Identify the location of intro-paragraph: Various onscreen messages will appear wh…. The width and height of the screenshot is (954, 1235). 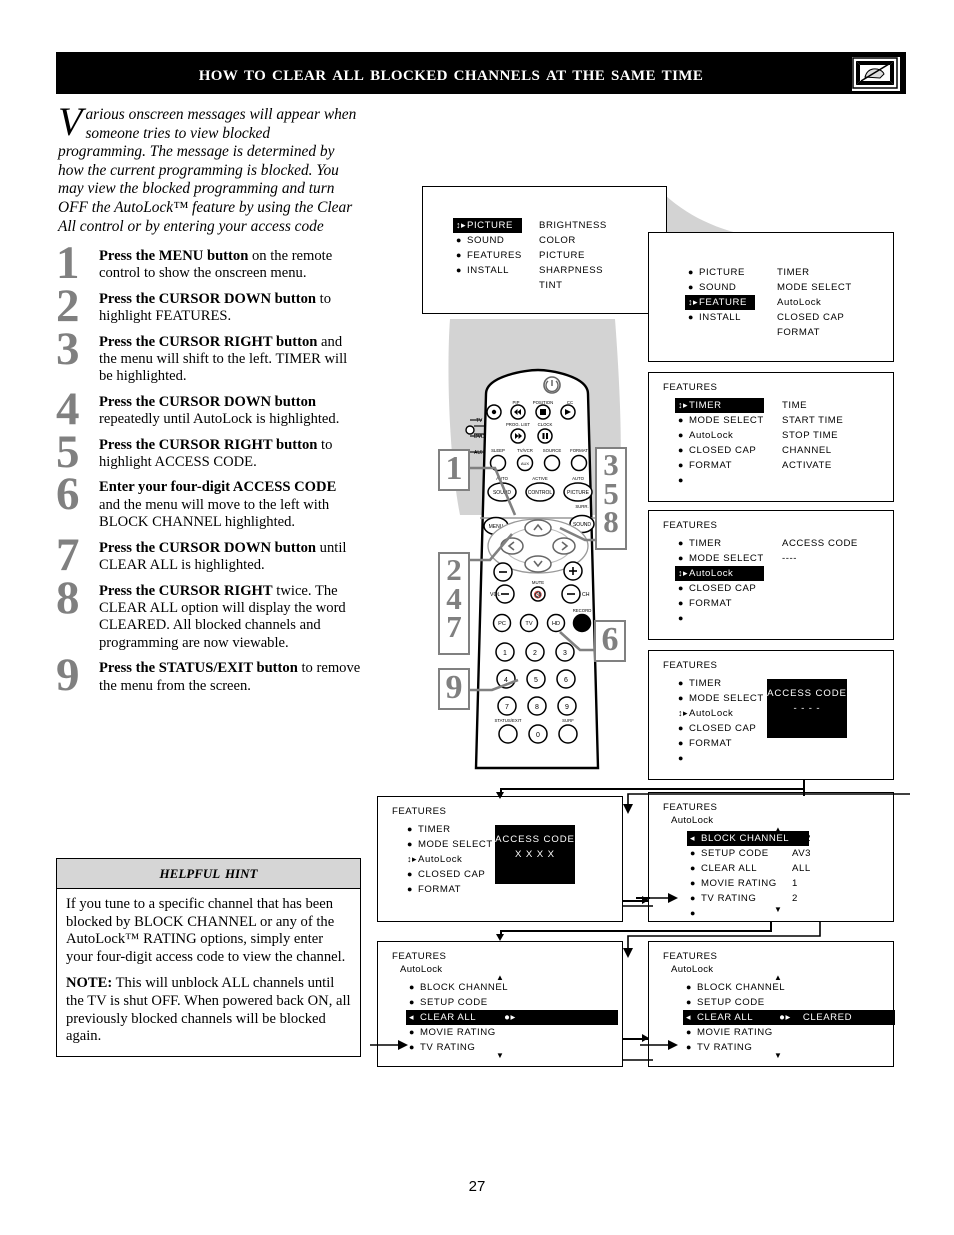
(208, 167).